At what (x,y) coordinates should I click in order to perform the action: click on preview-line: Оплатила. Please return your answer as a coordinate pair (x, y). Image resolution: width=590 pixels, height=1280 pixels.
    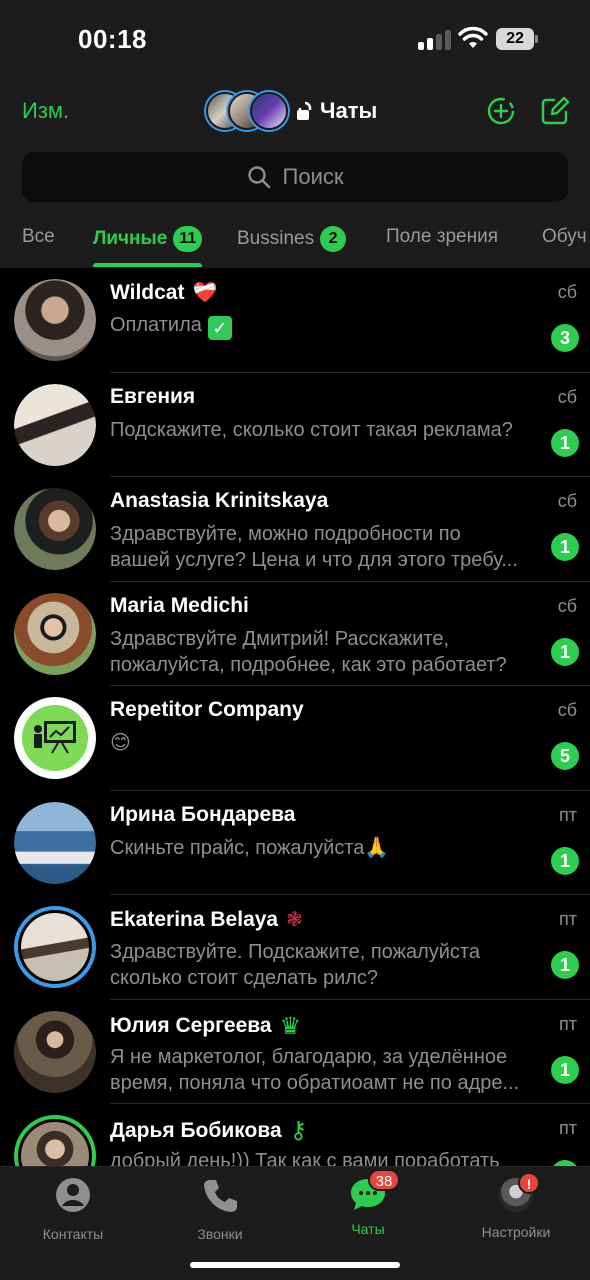
    Looking at the image, I should click on (156, 325).